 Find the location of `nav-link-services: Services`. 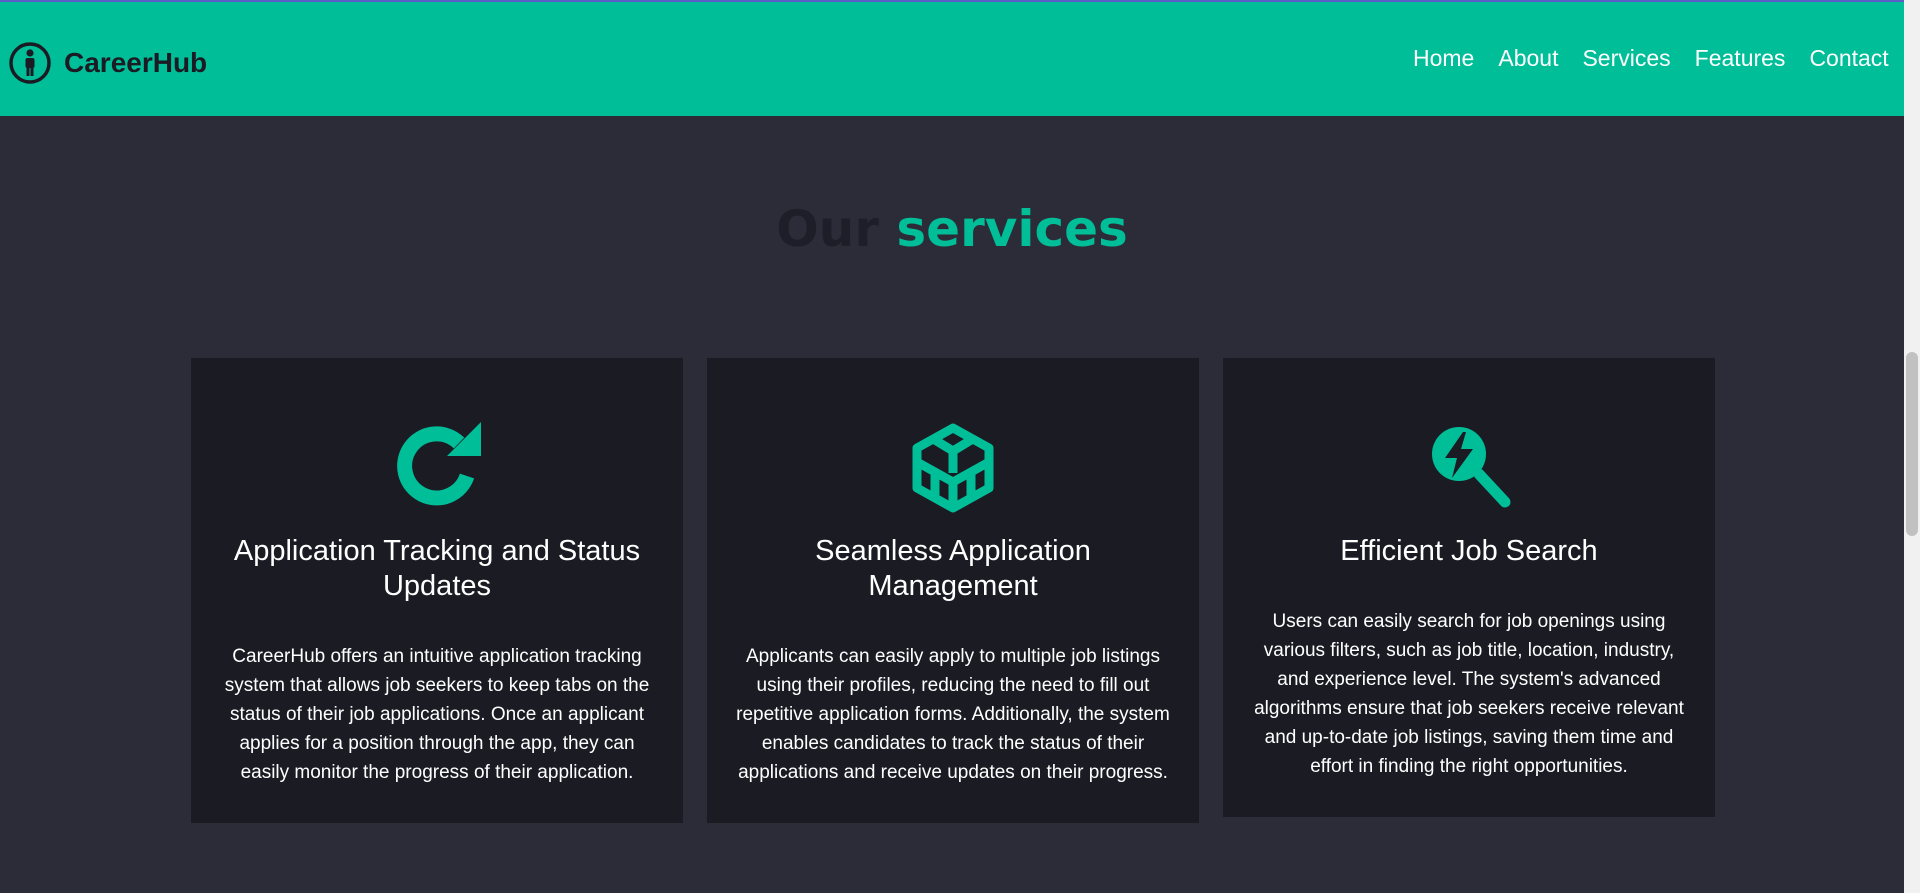

nav-link-services: Services is located at coordinates (1626, 58).